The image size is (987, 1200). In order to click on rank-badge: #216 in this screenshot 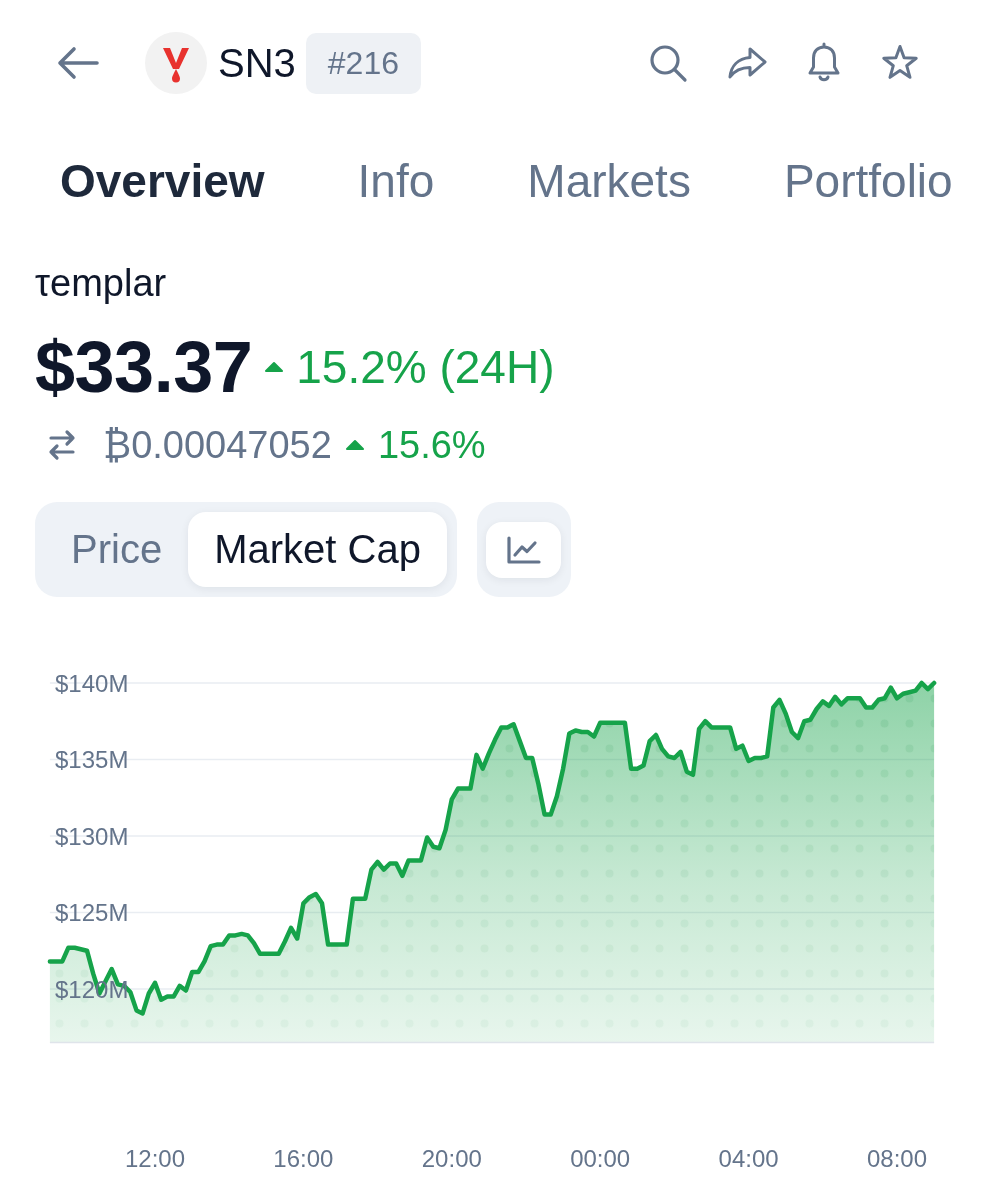, I will do `click(363, 63)`.